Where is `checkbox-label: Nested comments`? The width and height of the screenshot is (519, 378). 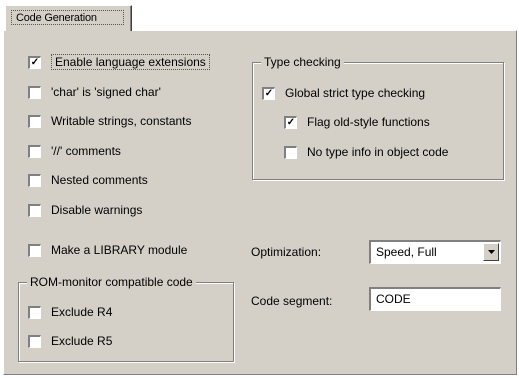 checkbox-label: Nested comments is located at coordinates (99, 180).